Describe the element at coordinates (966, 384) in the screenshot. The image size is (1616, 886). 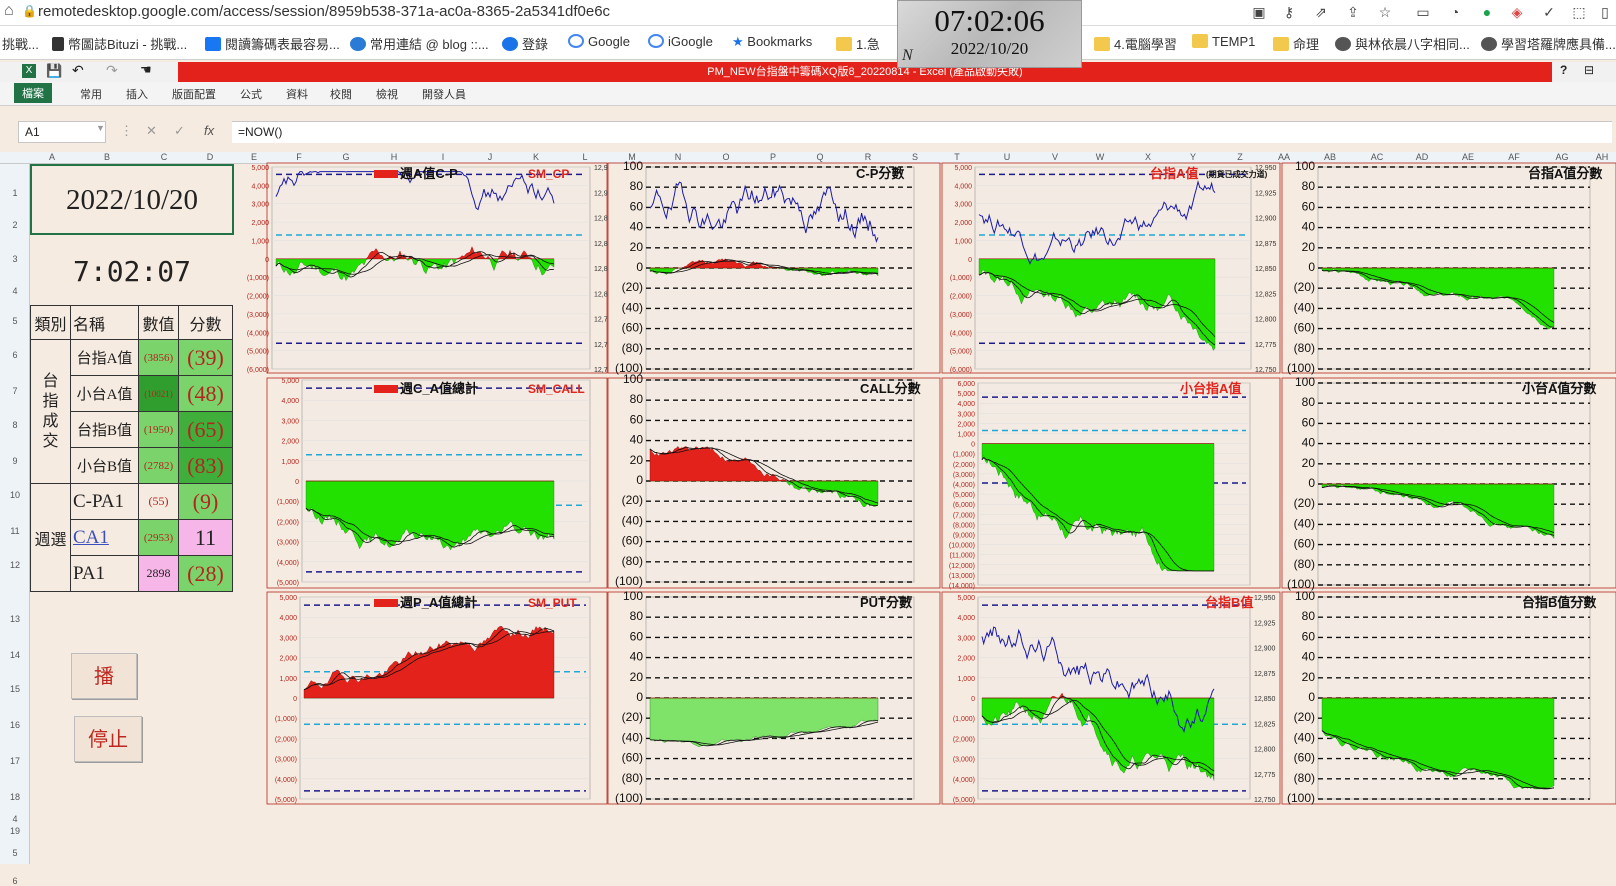
I see `y-tick-label: 6,000` at that location.